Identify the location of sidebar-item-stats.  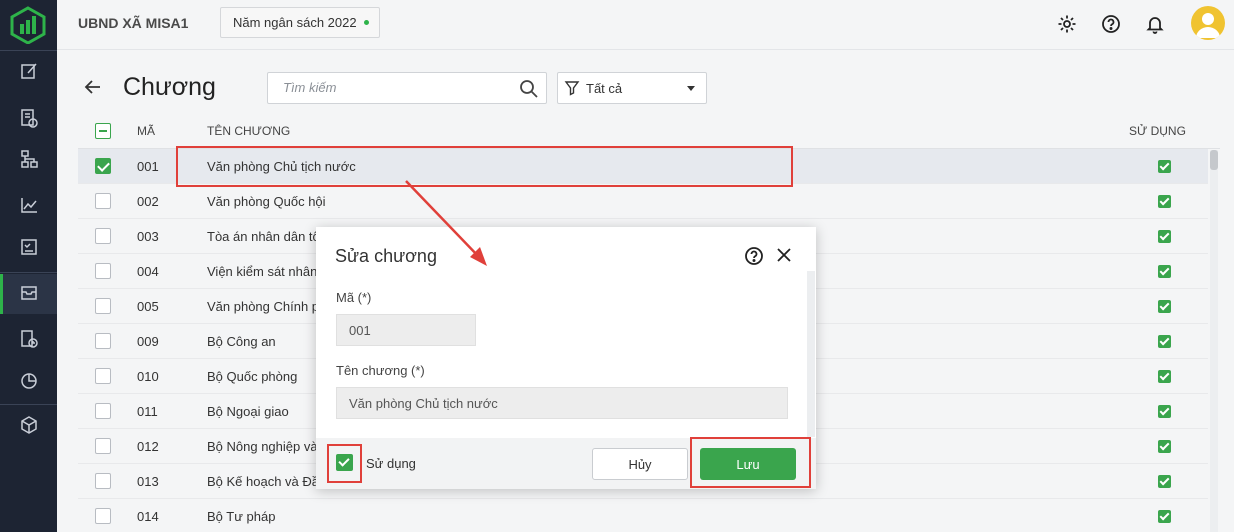
(28, 382).